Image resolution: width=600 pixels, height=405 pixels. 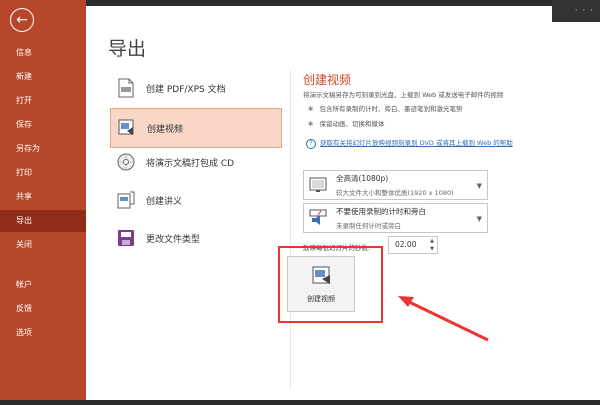 What do you see at coordinates (443, 319) in the screenshot?
I see `annotation-arrow` at bounding box center [443, 319].